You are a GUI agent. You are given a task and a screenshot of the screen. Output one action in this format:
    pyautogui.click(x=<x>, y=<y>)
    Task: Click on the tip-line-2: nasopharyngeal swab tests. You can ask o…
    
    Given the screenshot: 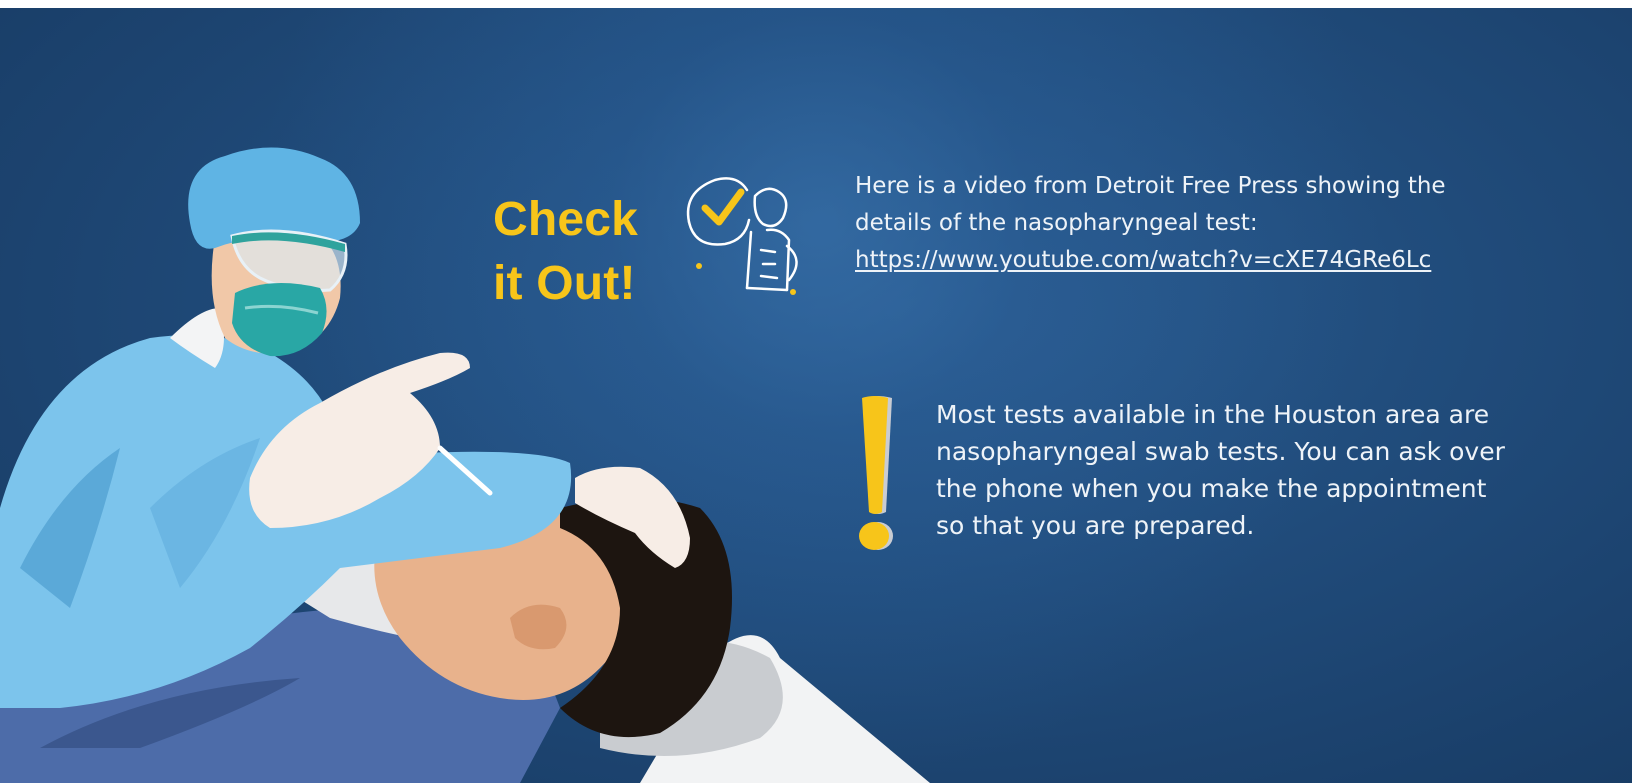 What is the action you would take?
    pyautogui.click(x=1220, y=451)
    